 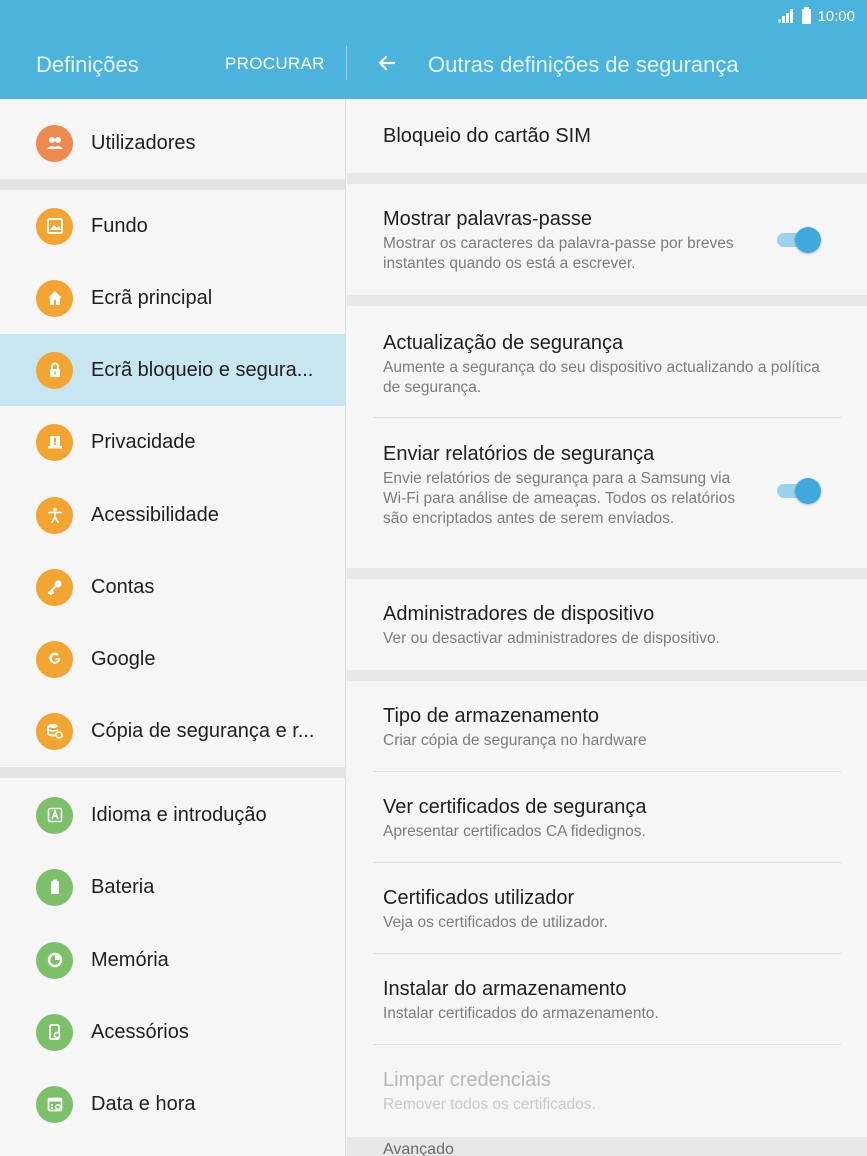 I want to click on sidebar-item-date-time: Data e hora, so click(x=173, y=1104).